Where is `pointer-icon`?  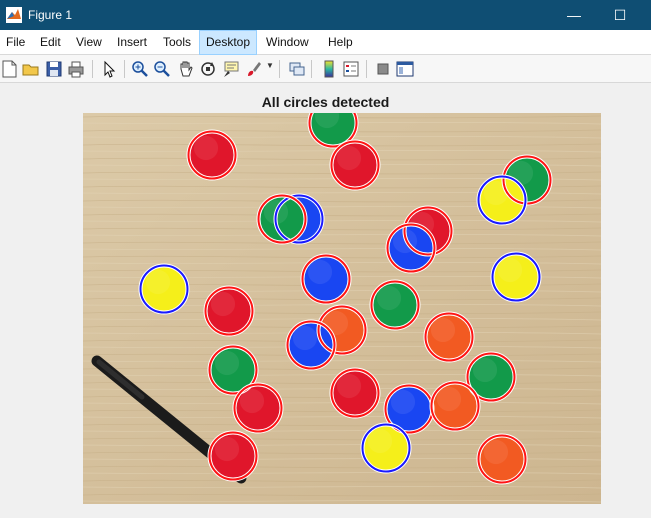
pointer-icon is located at coordinates (109, 69).